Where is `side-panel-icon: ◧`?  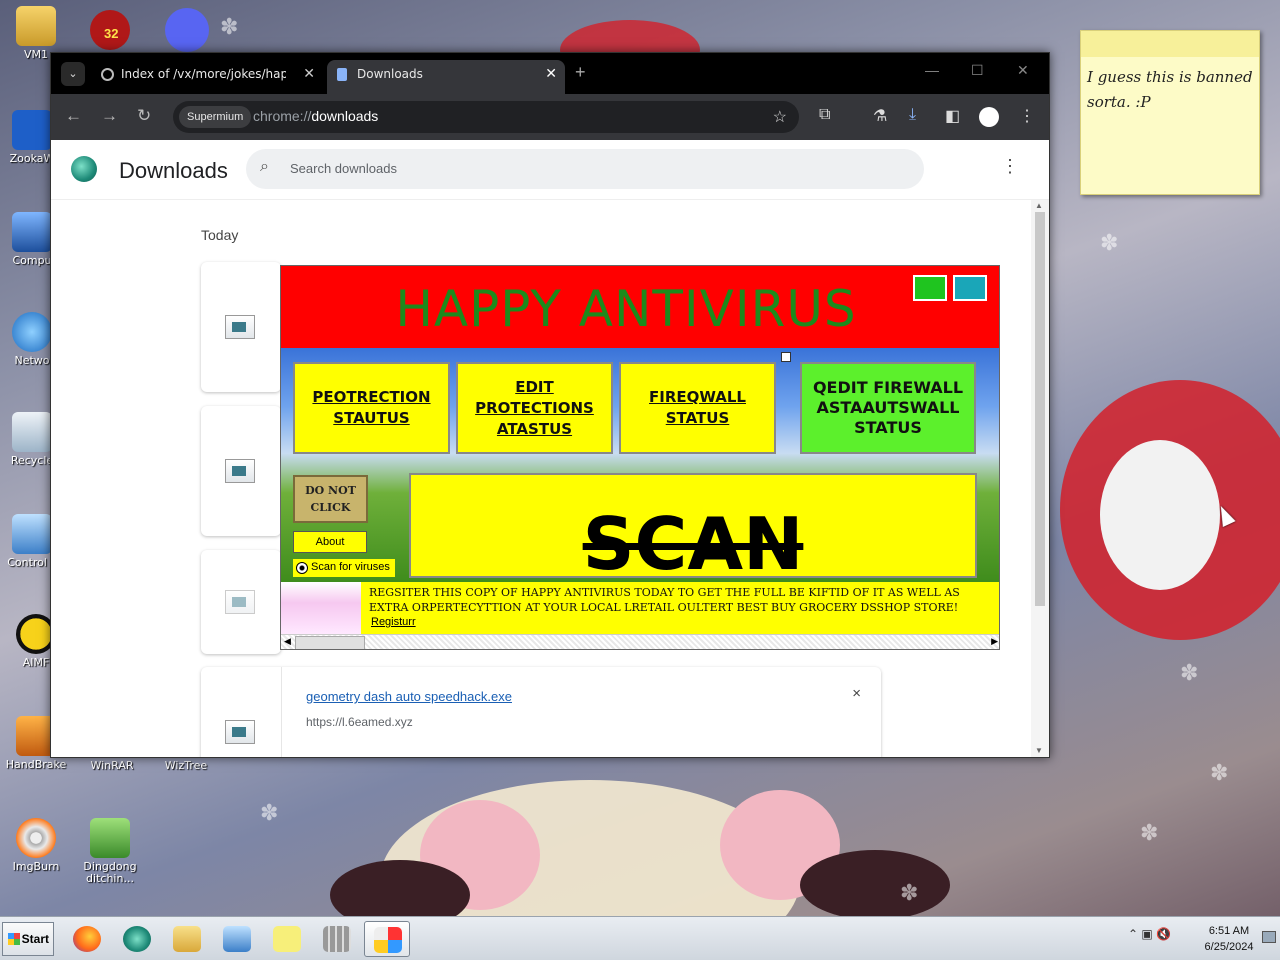 side-panel-icon: ◧ is located at coordinates (952, 116).